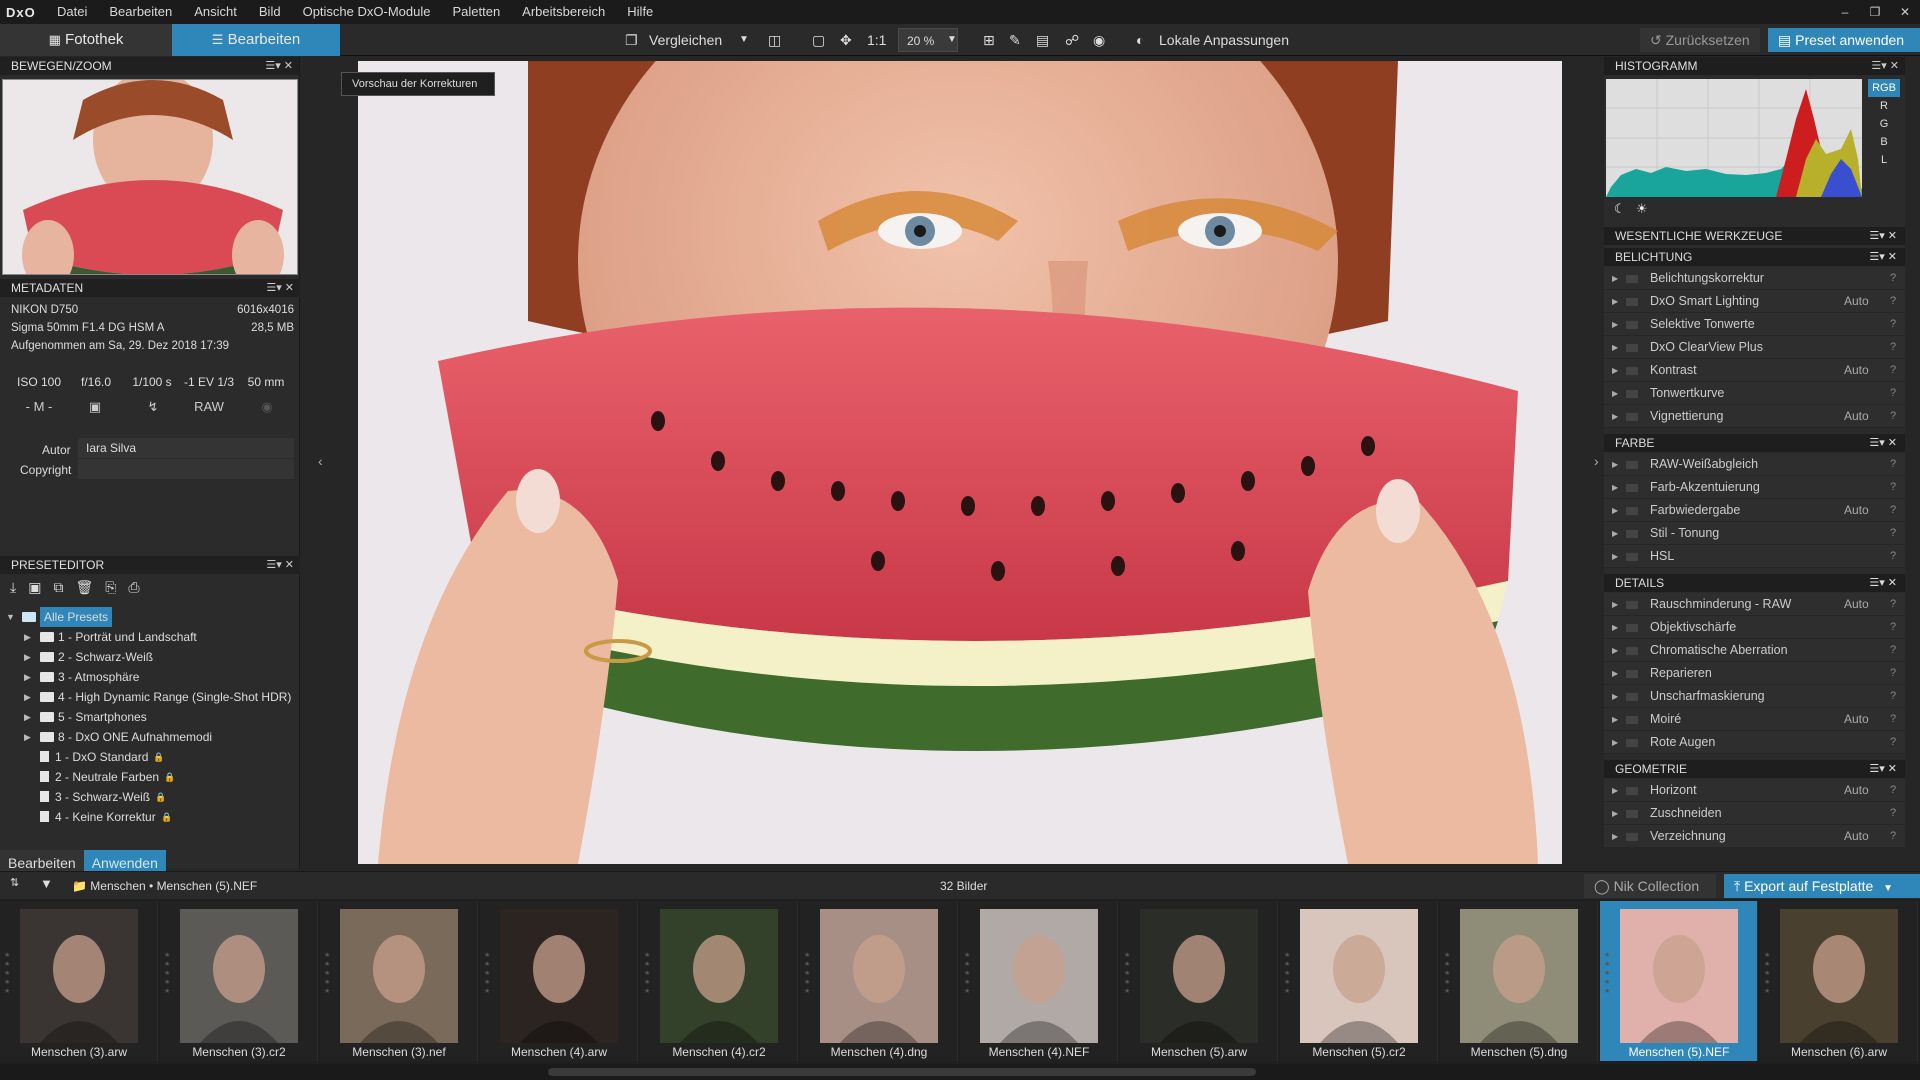  Describe the element at coordinates (879, 981) in the screenshot. I see `filmstrip-thumbnail: ★ ★ ★ ★ ★ Menschen (4).dng` at that location.